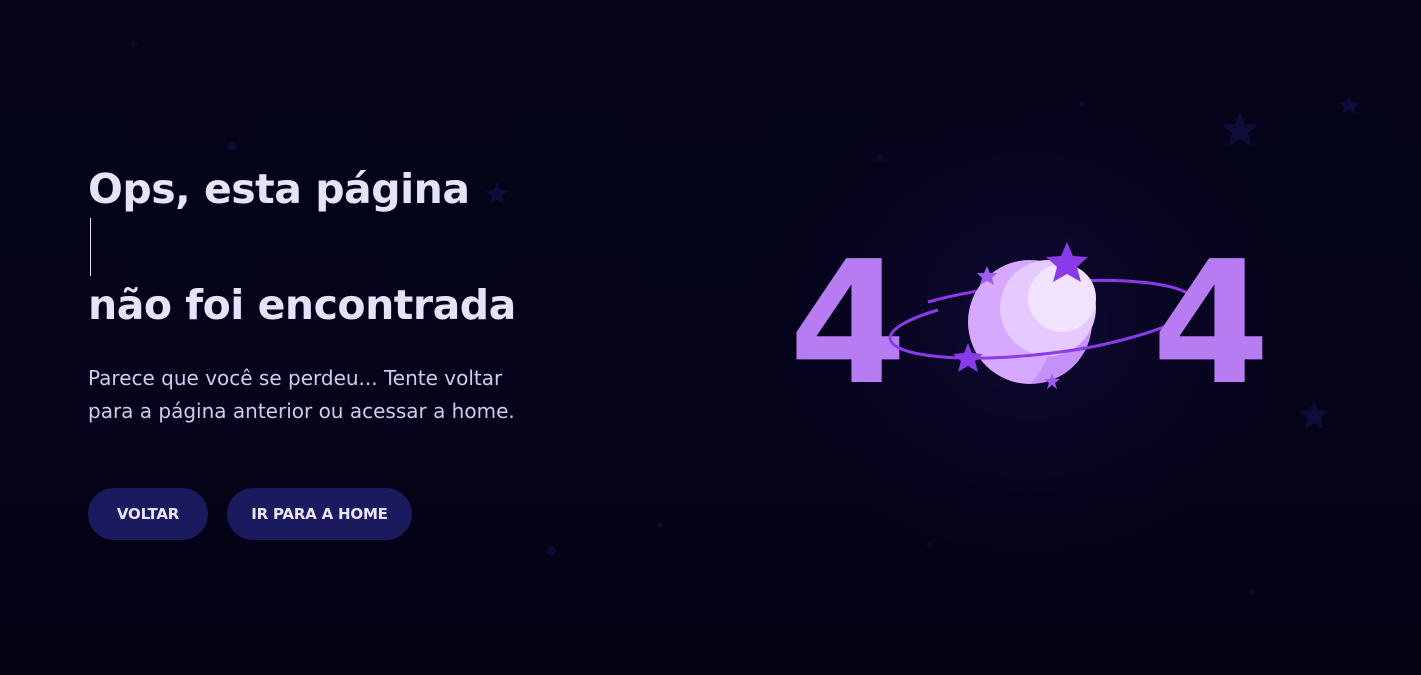 This screenshot has height=675, width=1421. I want to click on go-home-button: IR PARA A HOME, so click(319, 514).